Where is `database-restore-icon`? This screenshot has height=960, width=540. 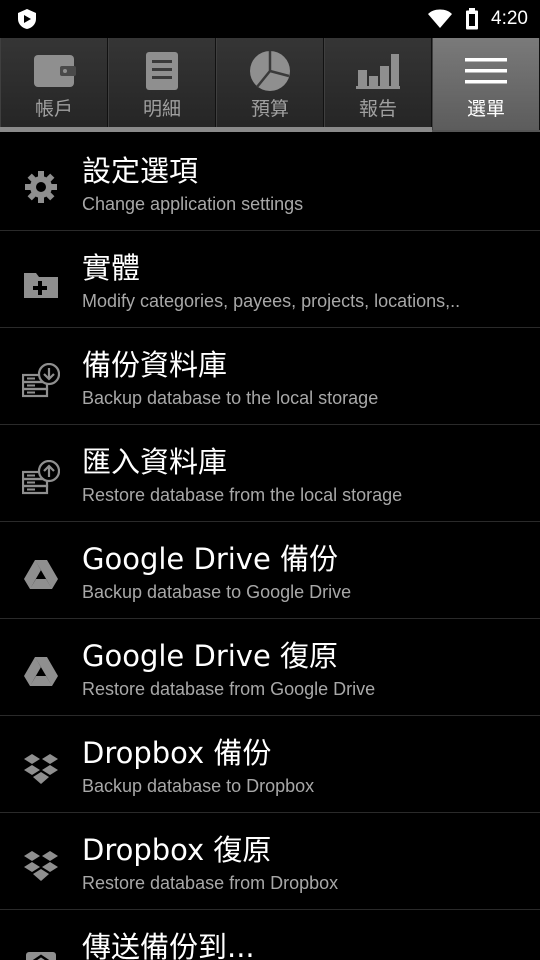
database-restore-icon is located at coordinates (41, 477).